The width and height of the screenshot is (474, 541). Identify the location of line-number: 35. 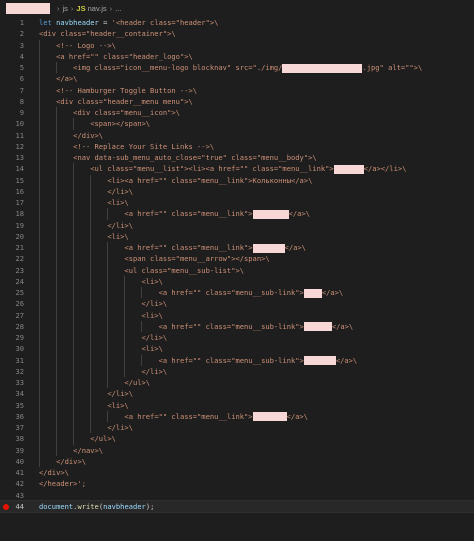
(12, 405).